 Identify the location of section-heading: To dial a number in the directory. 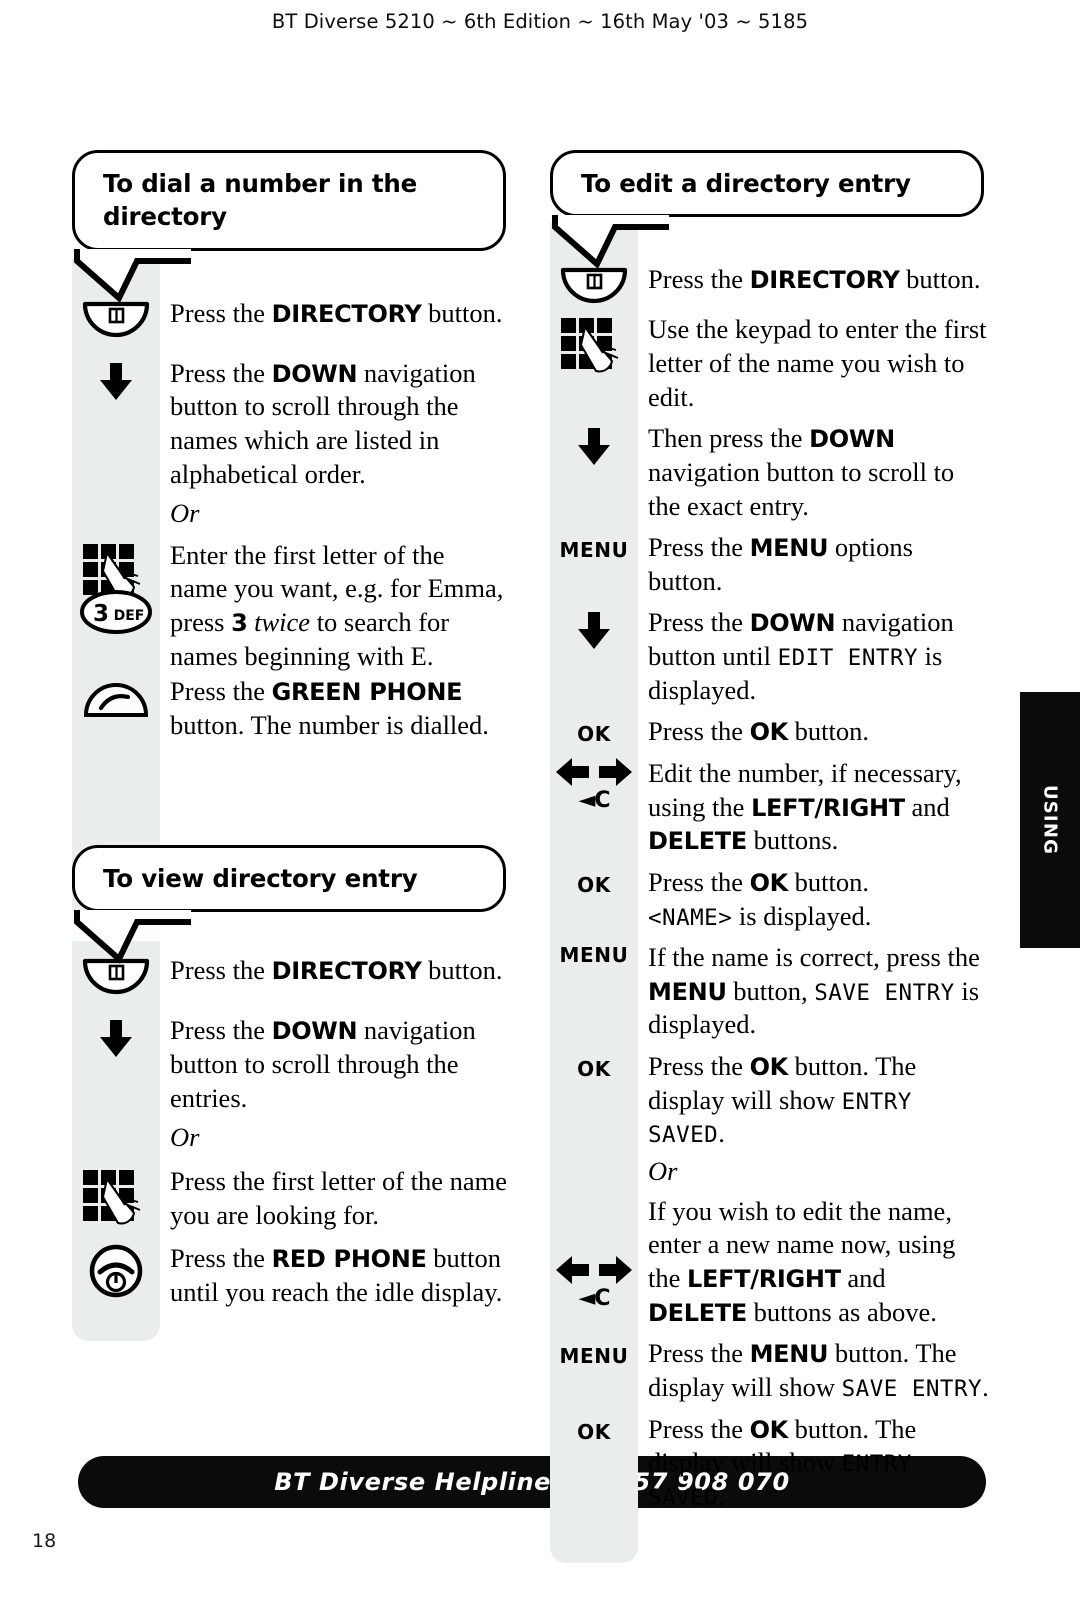
(289, 200).